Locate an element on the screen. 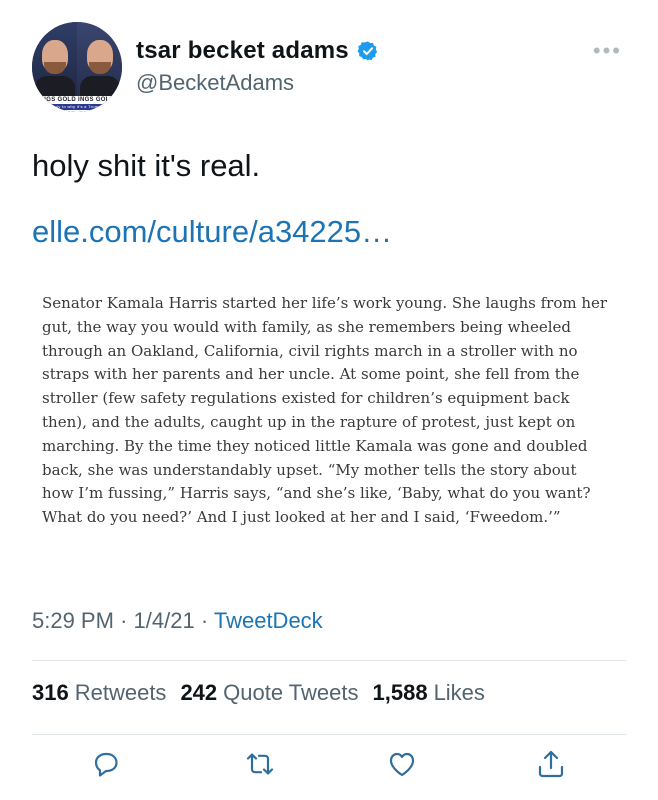 Image resolution: width=658 pixels, height=800 pixels. retweets-stat: 316 Retweets is located at coordinates (99, 693).